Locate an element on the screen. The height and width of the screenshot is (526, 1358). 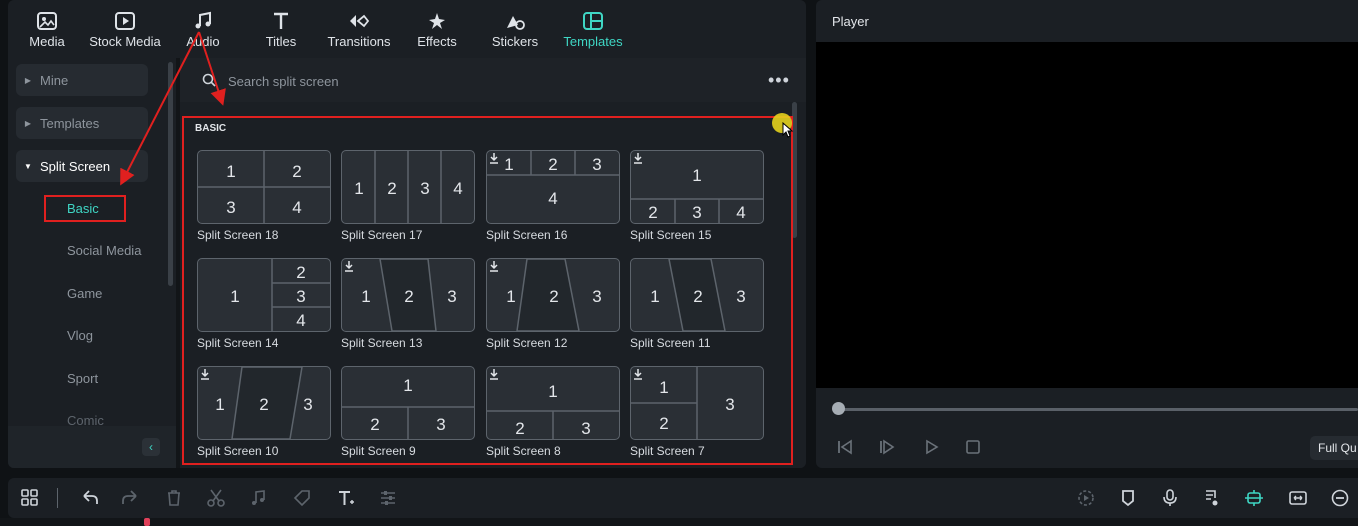
template-card: 1 2 3 4 Split Screen 14 is located at coordinates (264, 304).